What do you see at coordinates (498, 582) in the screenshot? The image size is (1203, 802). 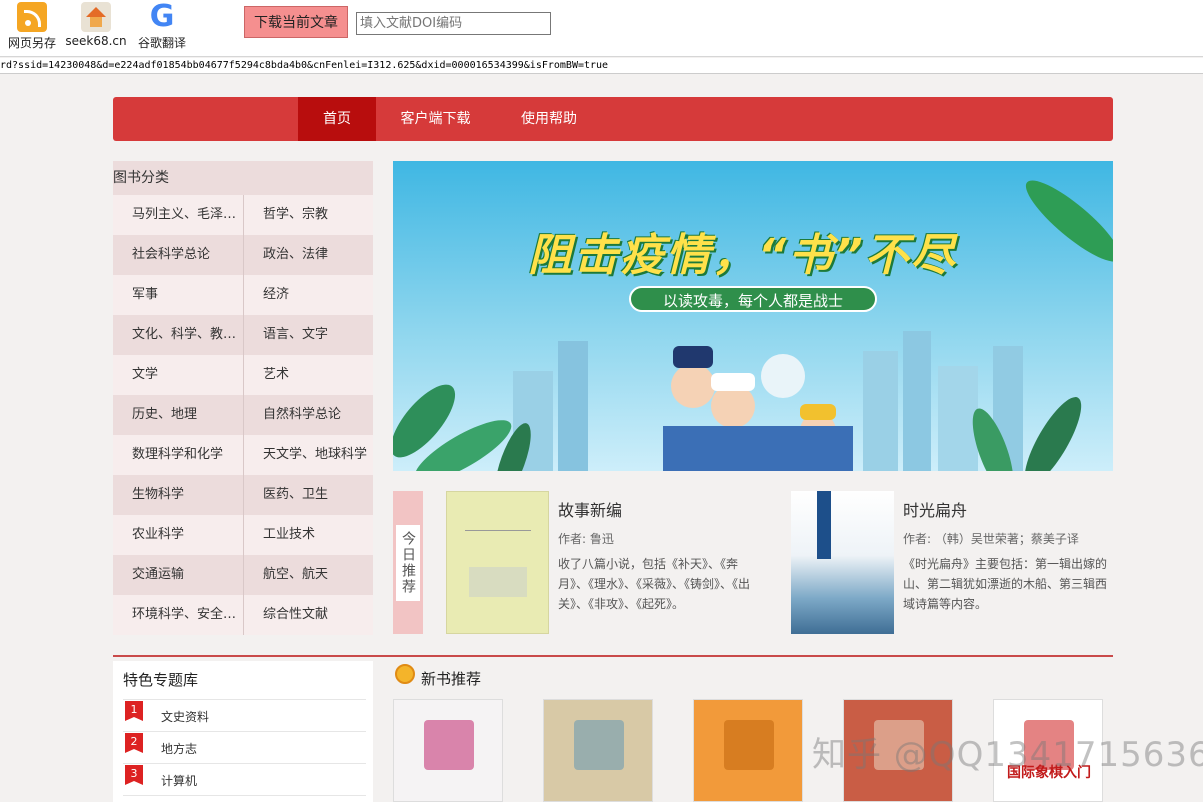 I see `cover-panel` at bounding box center [498, 582].